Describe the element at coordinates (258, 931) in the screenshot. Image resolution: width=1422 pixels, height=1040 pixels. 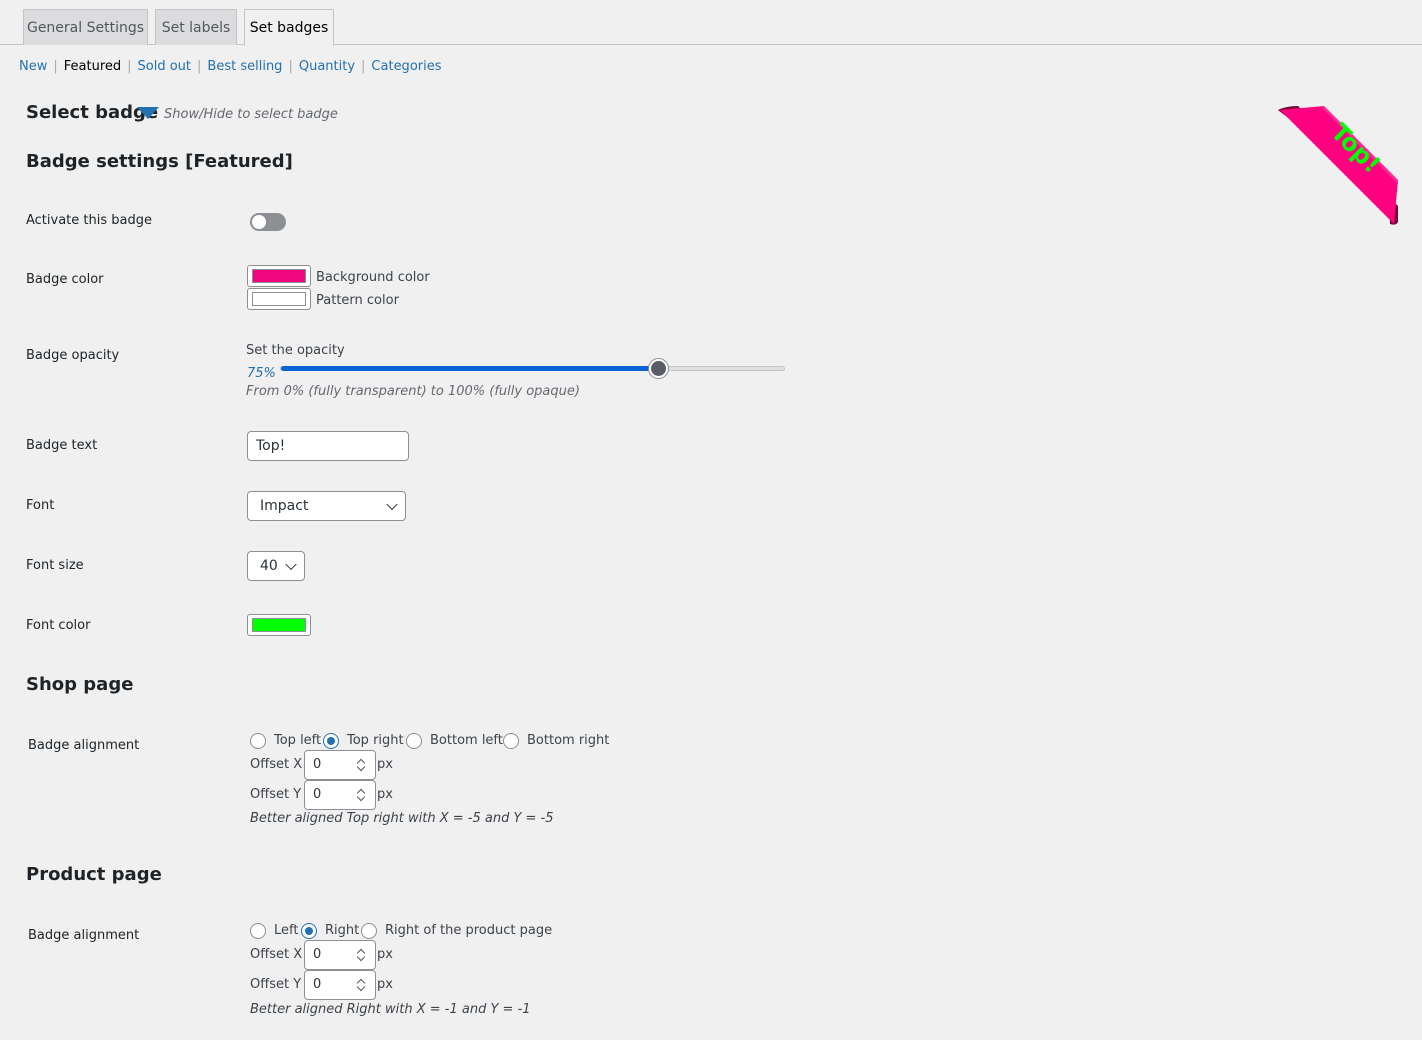
I see `product-align-left-radio` at that location.